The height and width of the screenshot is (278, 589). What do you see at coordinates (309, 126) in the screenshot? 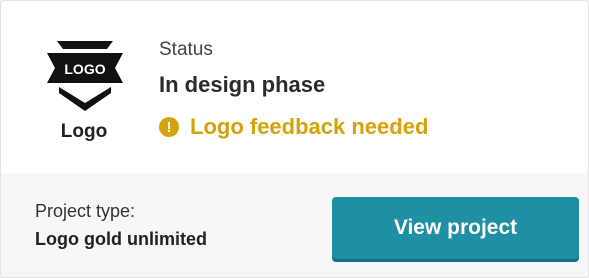
I see `alert-text: Logo feedback needed` at bounding box center [309, 126].